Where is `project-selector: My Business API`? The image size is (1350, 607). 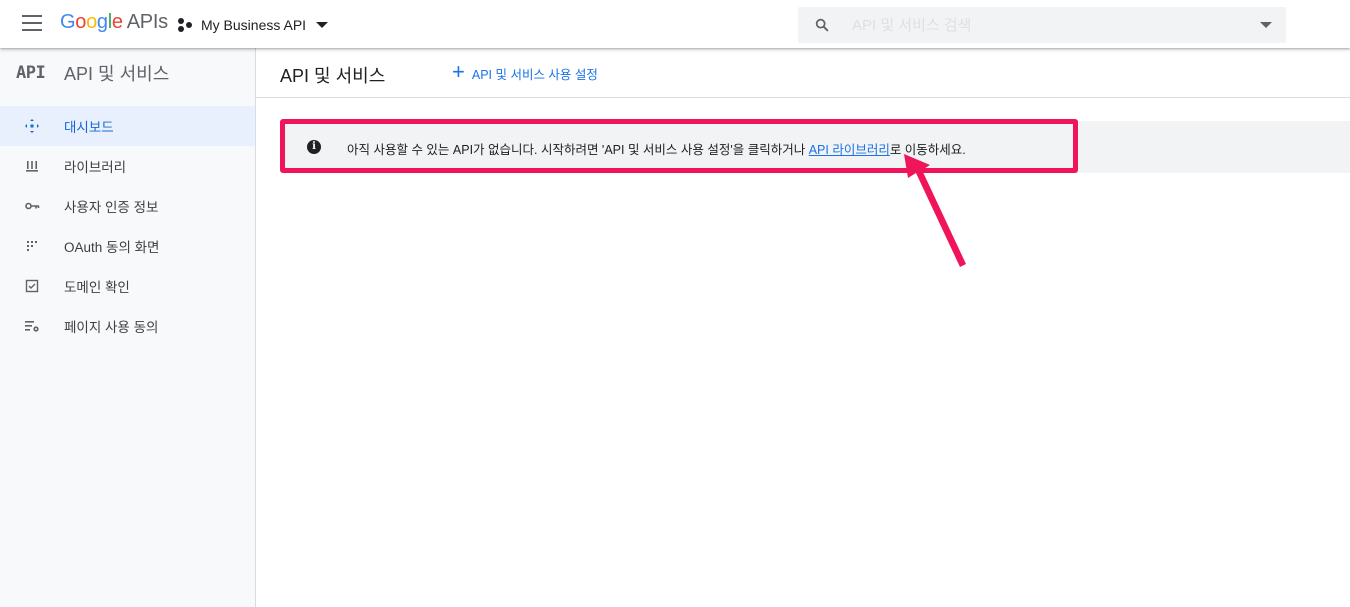 project-selector: My Business API is located at coordinates (253, 25).